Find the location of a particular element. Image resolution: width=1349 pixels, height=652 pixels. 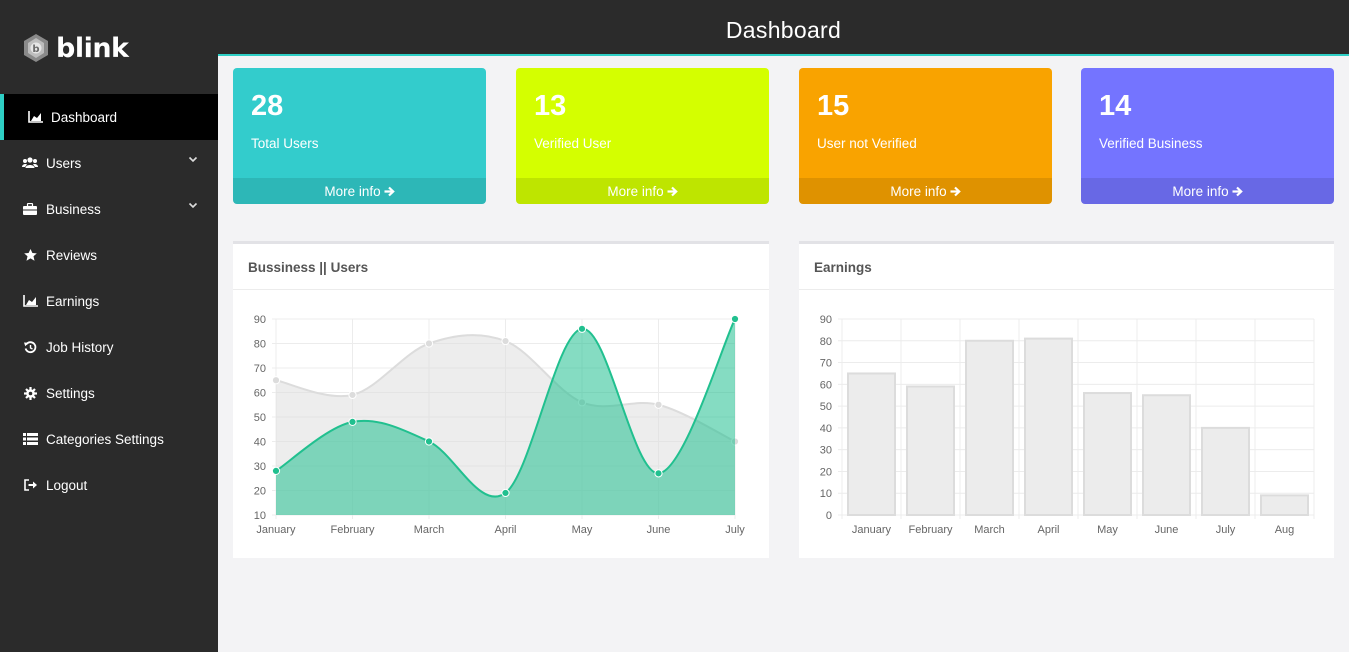

stat-value: 14 is located at coordinates (1115, 106).